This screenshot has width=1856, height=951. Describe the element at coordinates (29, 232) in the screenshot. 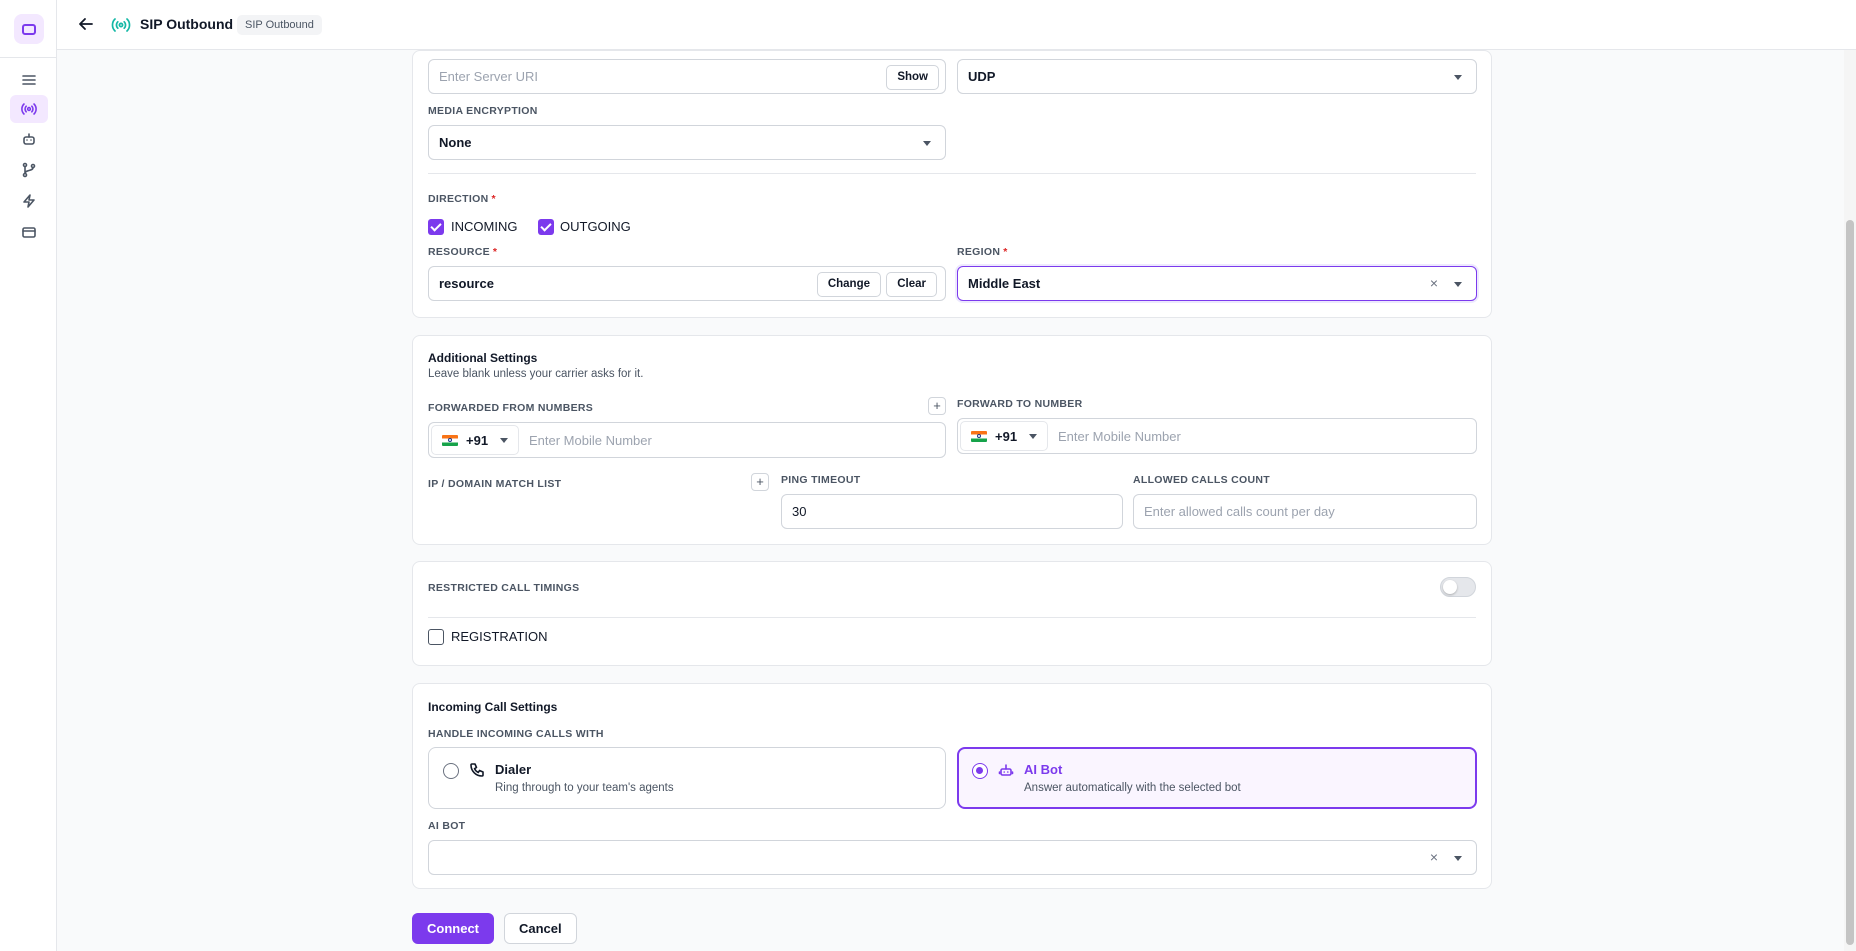

I see `card-icon` at that location.